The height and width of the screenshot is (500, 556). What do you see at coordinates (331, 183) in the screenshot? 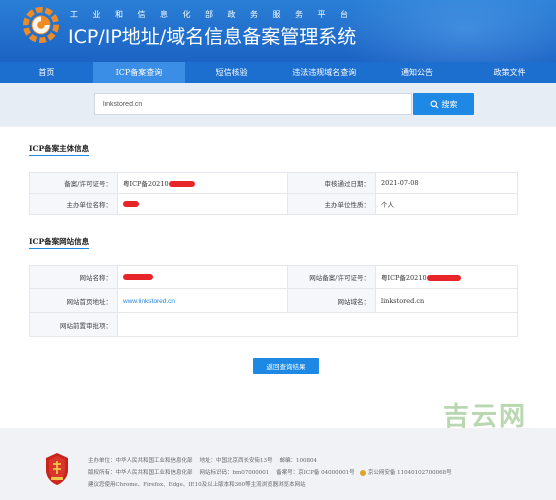
I see `audit-date-label: 审核通过日期：` at bounding box center [331, 183].